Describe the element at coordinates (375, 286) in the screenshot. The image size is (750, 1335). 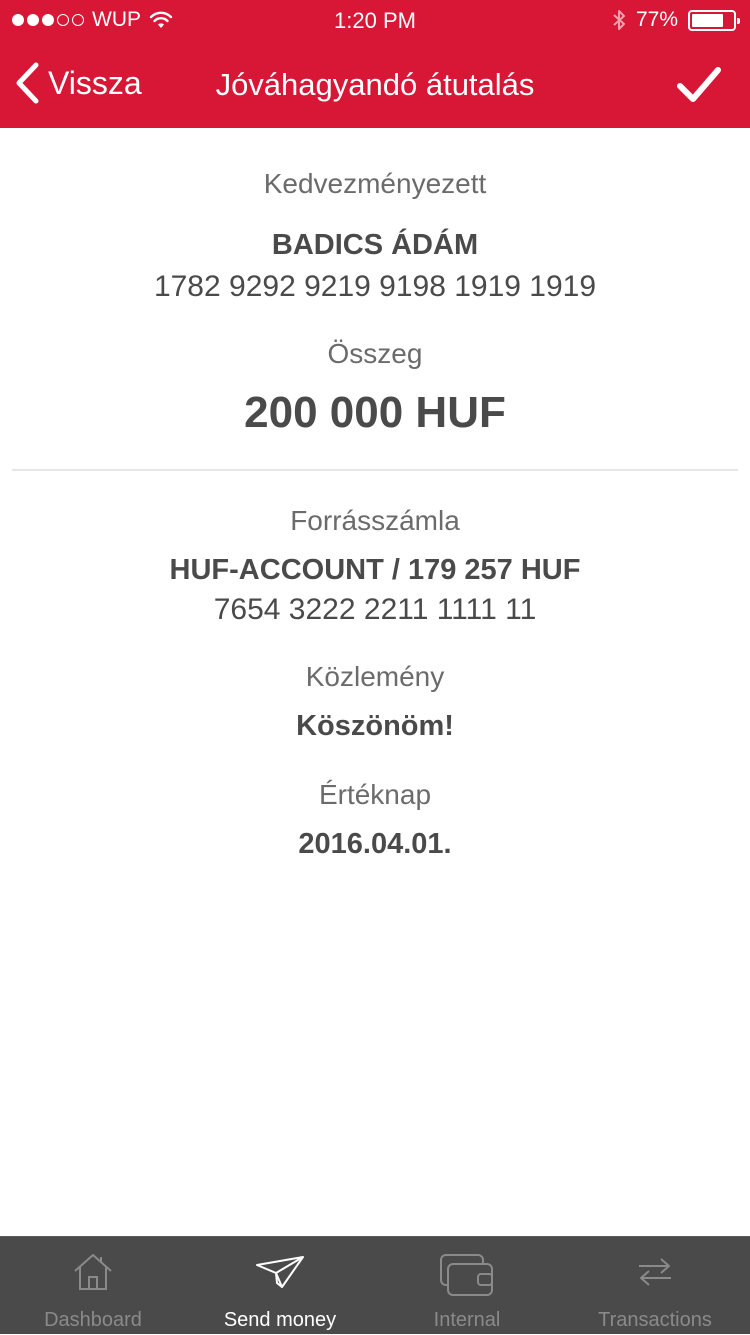
I see `beneficiary-account: 1782 9292 9219 9198 1919 1919` at that location.